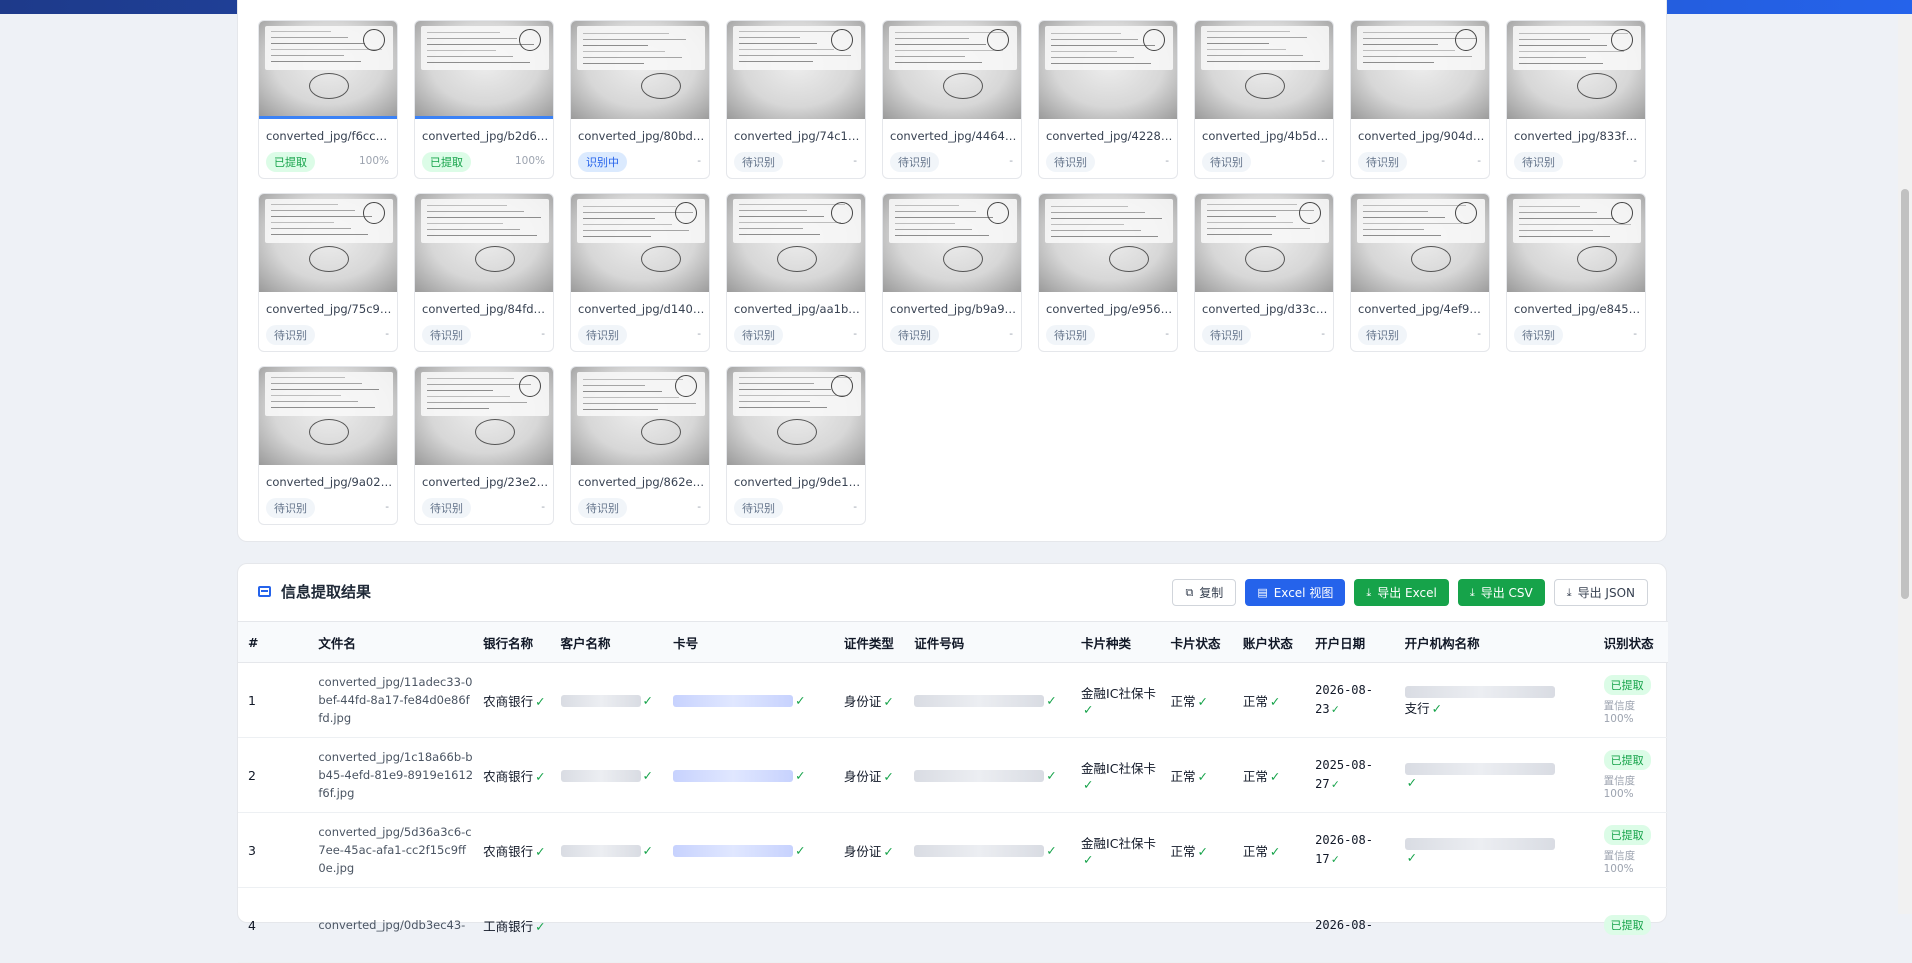 This screenshot has width=1912, height=963. What do you see at coordinates (1265, 48) in the screenshot?
I see `document-sheet` at bounding box center [1265, 48].